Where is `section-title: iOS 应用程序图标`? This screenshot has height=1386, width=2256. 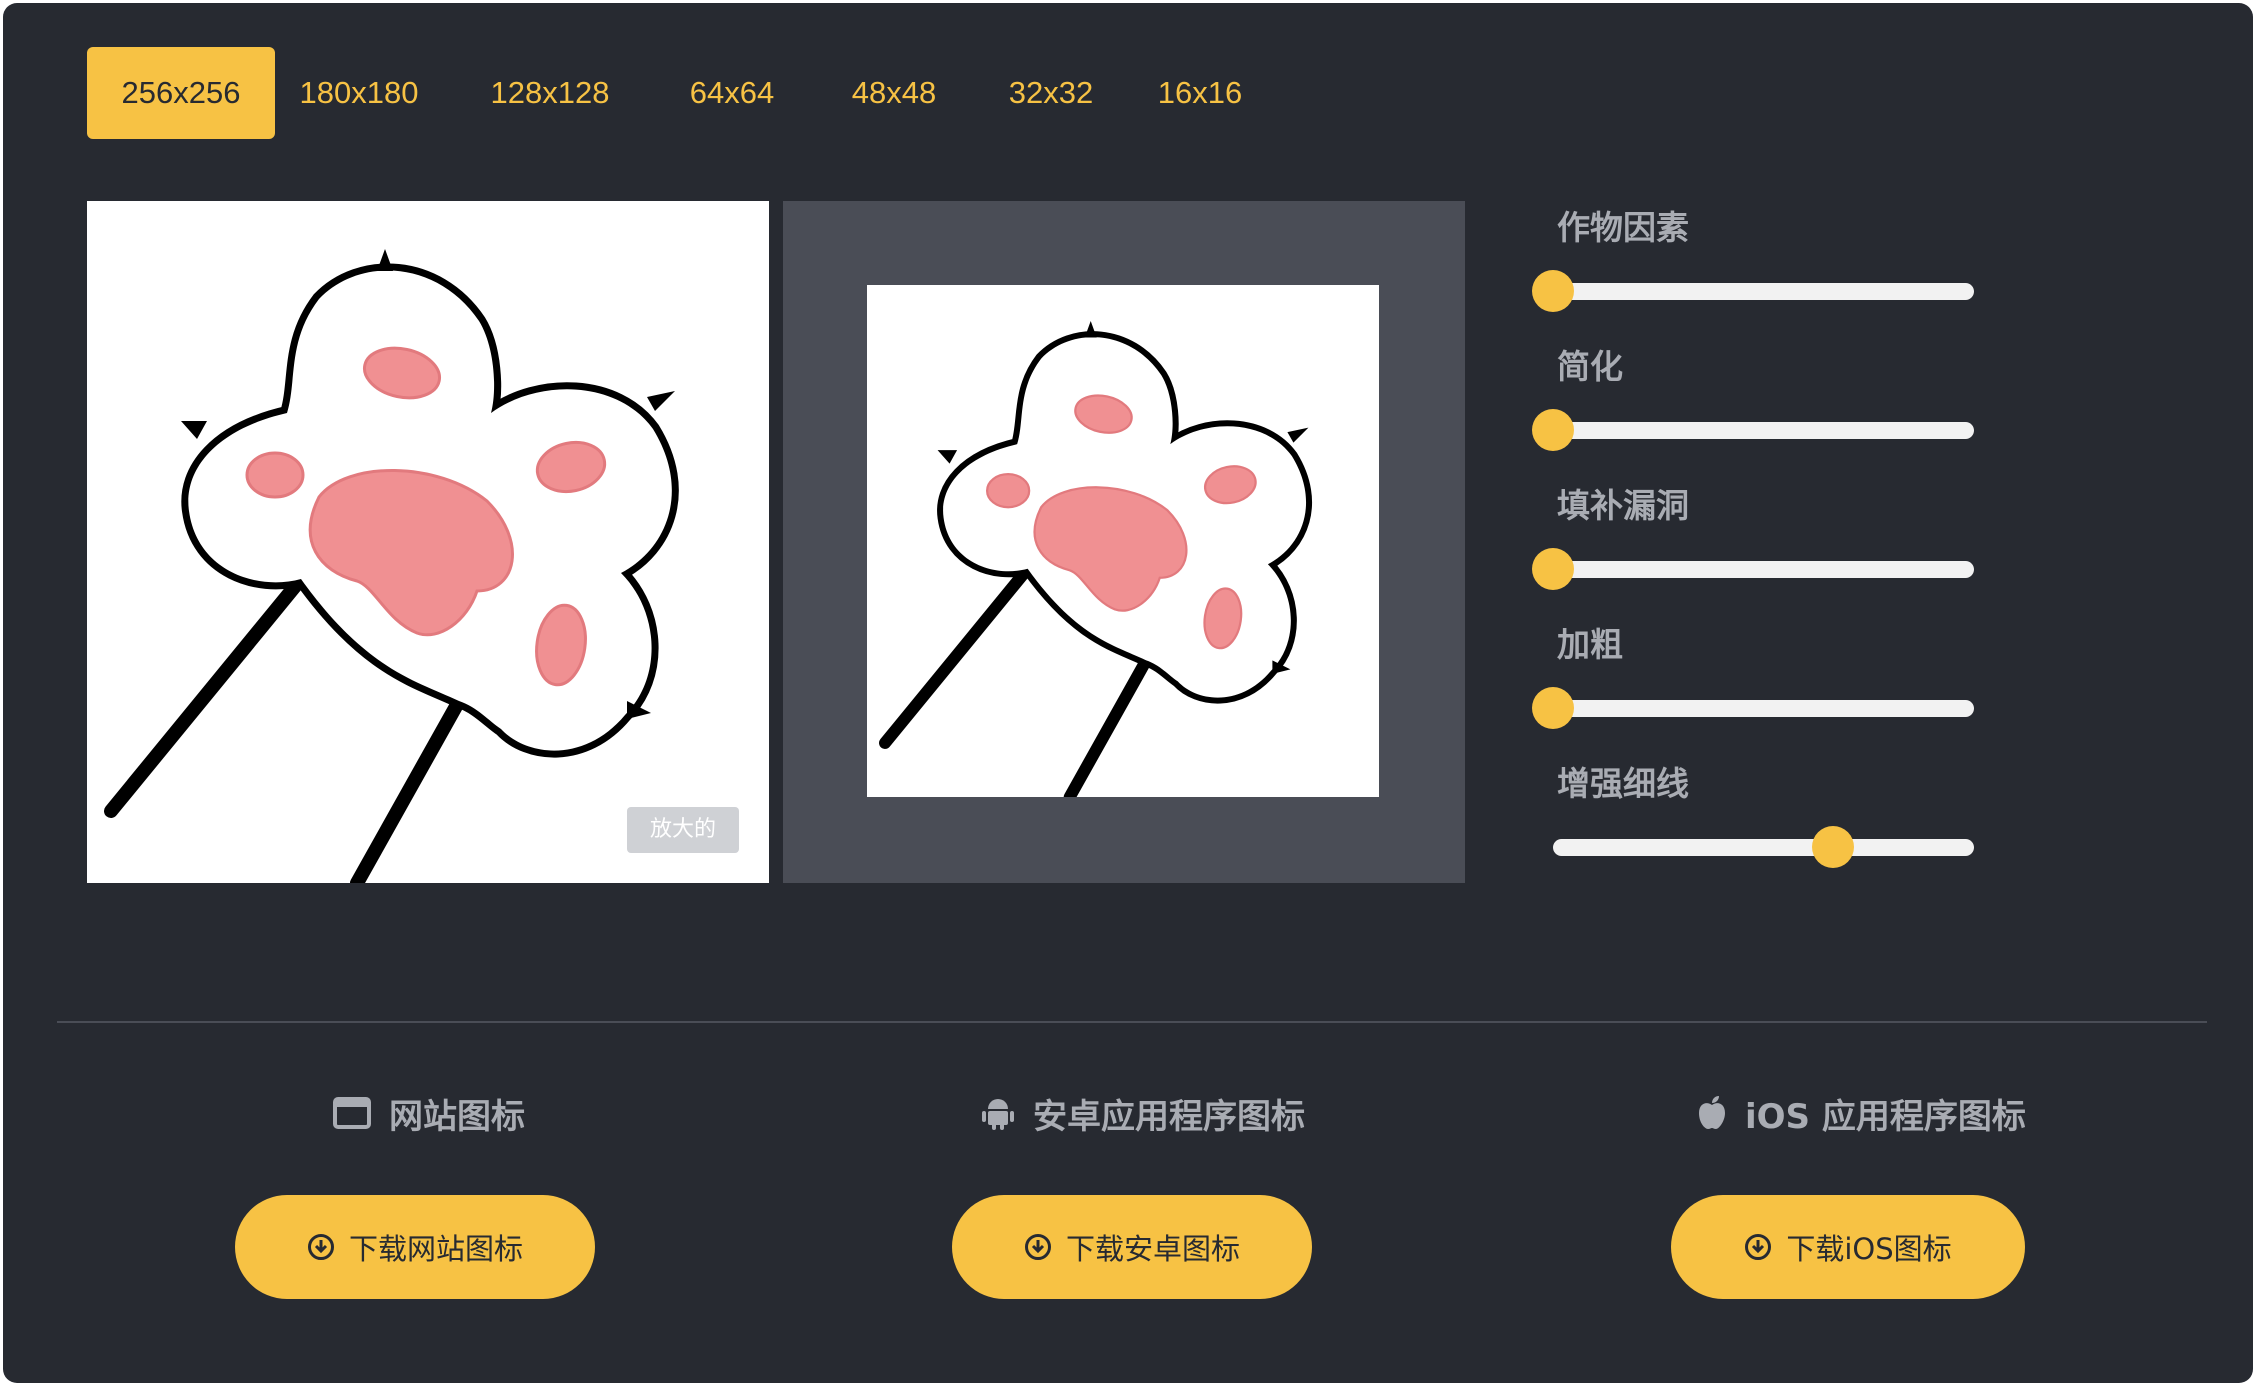
section-title: iOS 应用程序图标 is located at coordinates (1885, 1116).